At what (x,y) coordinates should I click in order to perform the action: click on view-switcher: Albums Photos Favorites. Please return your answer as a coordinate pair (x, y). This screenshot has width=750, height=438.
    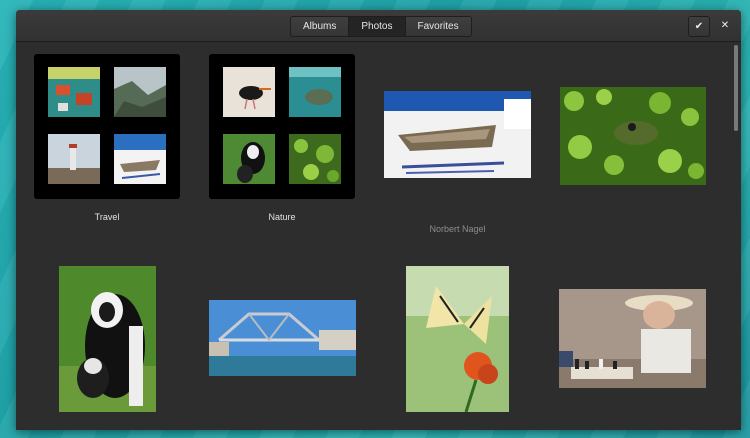
    Looking at the image, I should click on (381, 26).